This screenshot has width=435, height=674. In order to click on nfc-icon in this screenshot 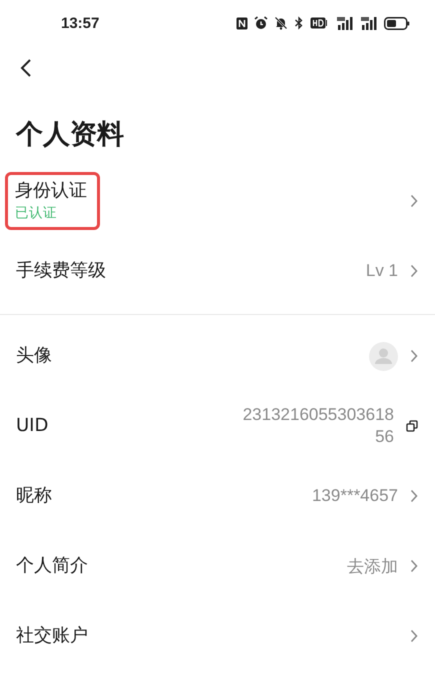, I will do `click(242, 23)`.